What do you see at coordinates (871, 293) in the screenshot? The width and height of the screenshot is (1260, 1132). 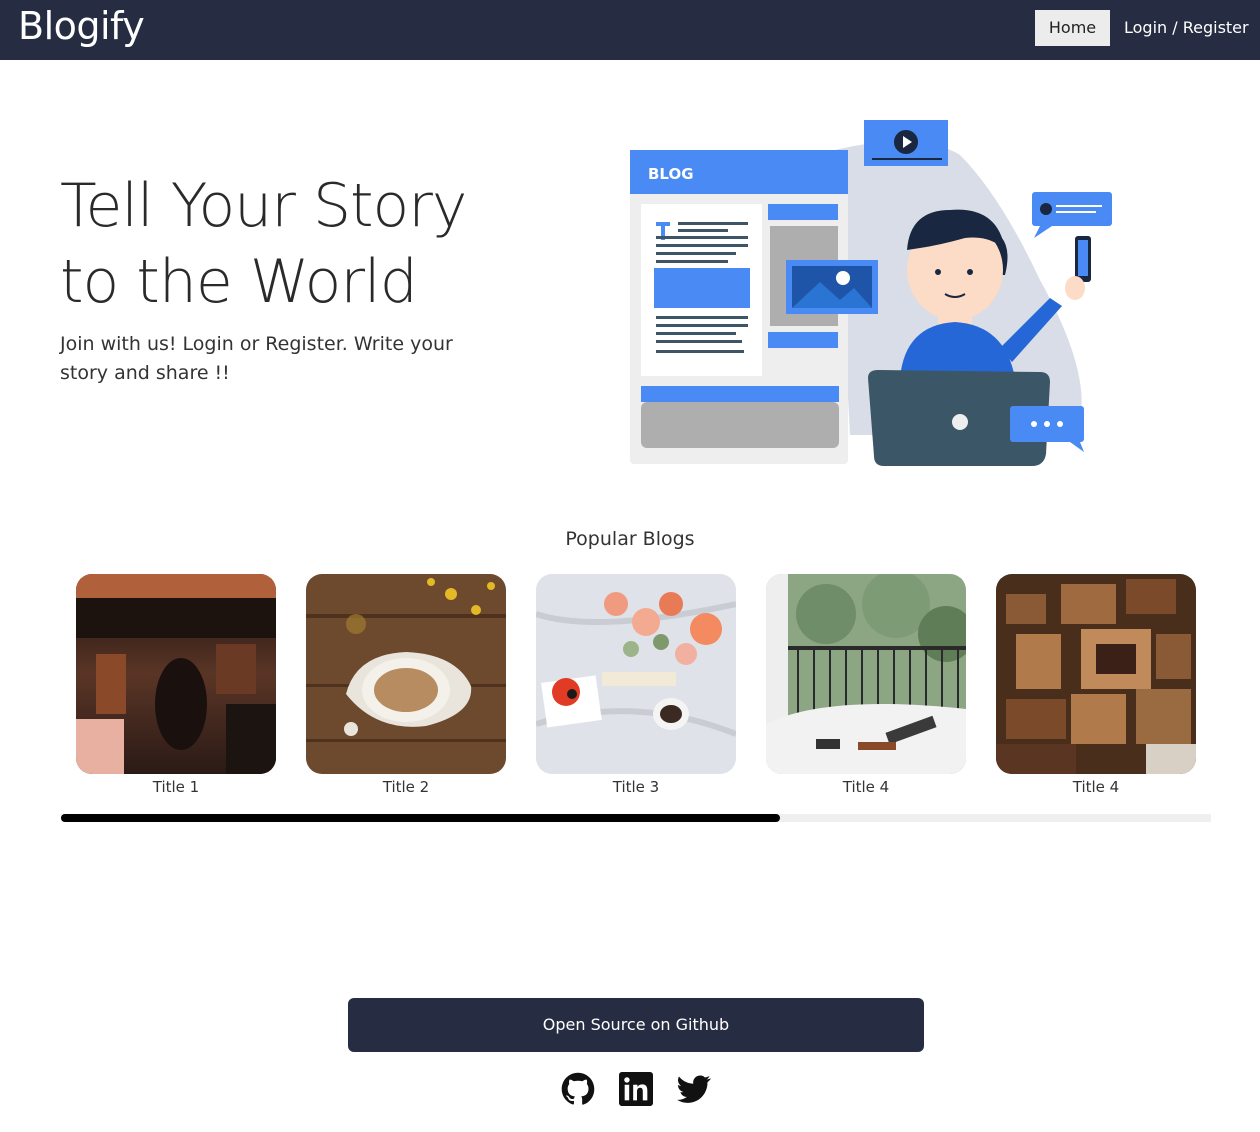 I see `blog-illustration: BLOG` at bounding box center [871, 293].